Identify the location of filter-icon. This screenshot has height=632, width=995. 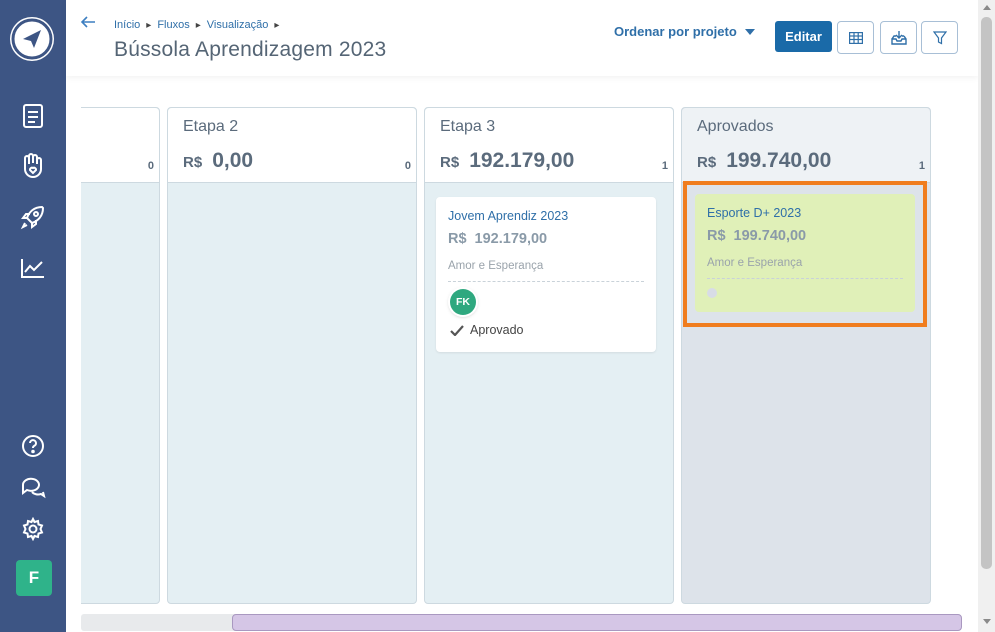
(939, 37).